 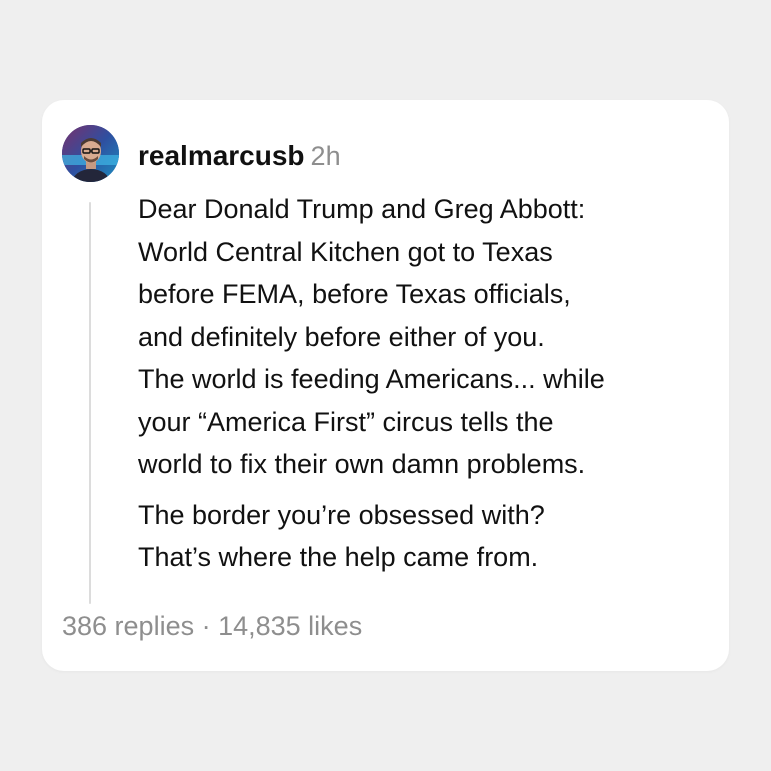 What do you see at coordinates (128, 626) in the screenshot?
I see `replies-count: 386 replies` at bounding box center [128, 626].